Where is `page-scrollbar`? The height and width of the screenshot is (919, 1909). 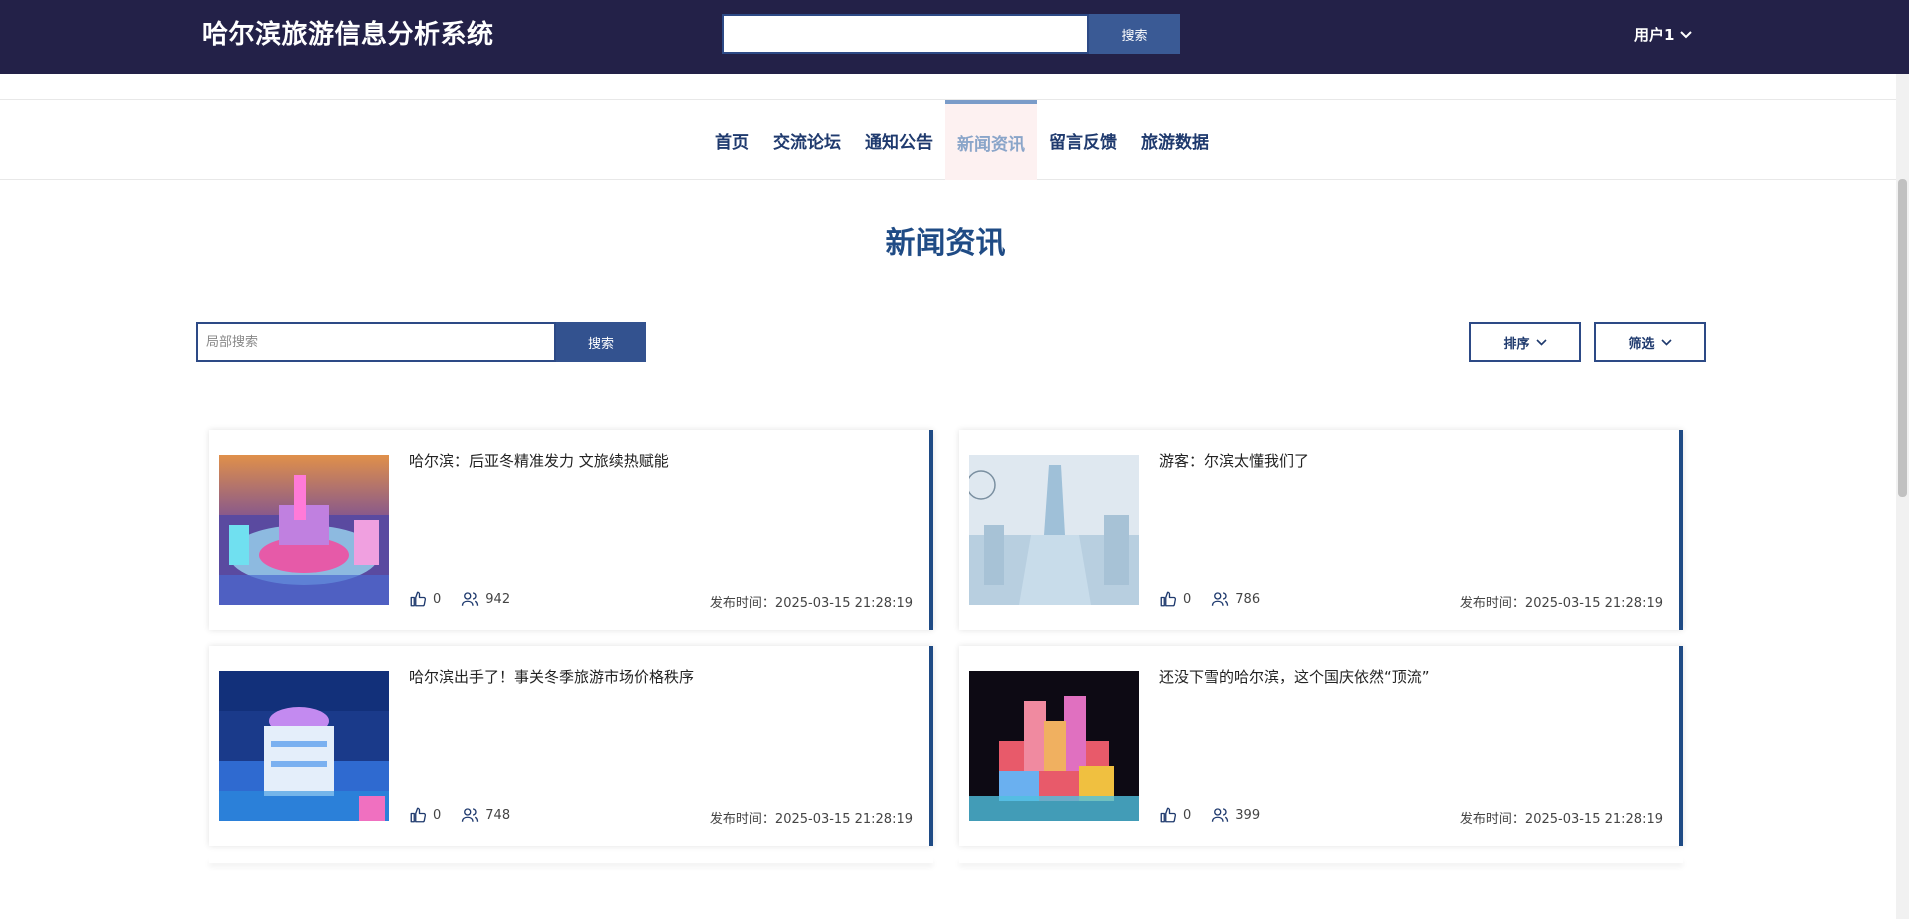 page-scrollbar is located at coordinates (1902, 496).